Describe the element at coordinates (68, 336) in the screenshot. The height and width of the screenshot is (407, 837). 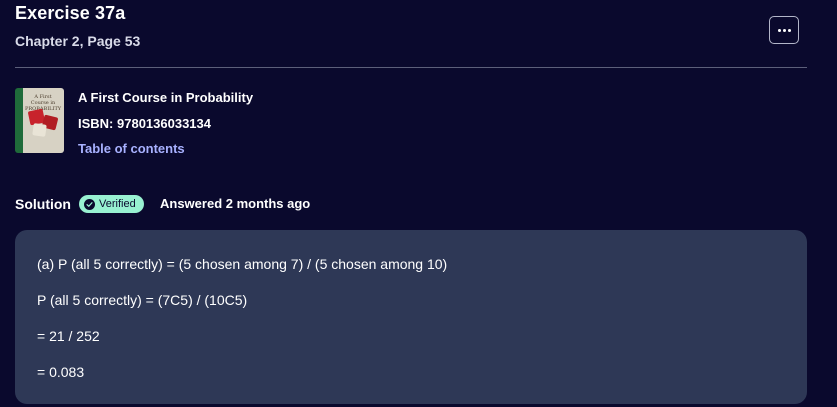
I see `solution-line: = 21 / 252` at that location.